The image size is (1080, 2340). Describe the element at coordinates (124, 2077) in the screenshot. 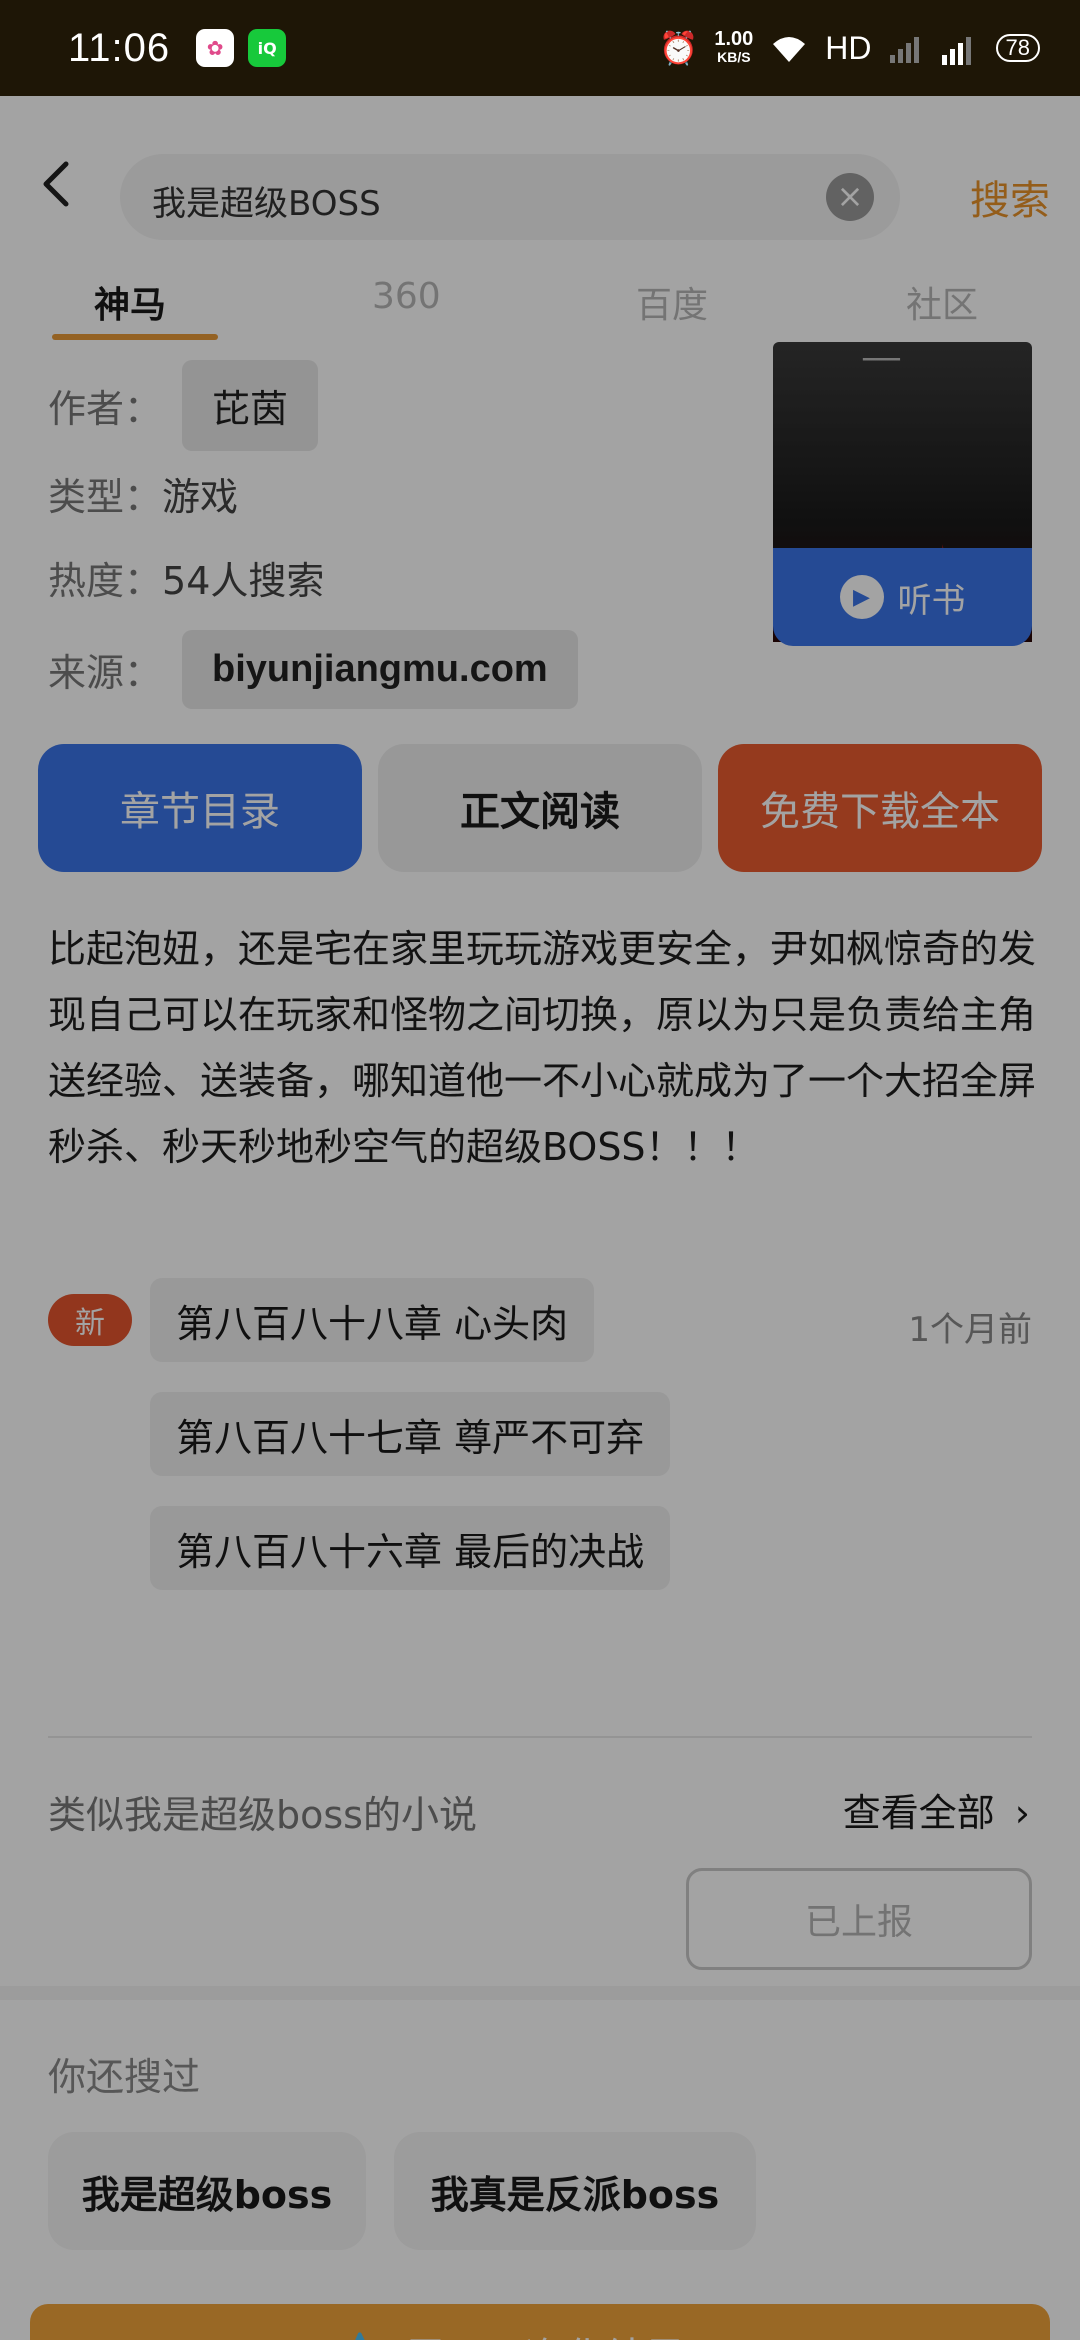

I see `search-history-title: 你还搜过` at that location.